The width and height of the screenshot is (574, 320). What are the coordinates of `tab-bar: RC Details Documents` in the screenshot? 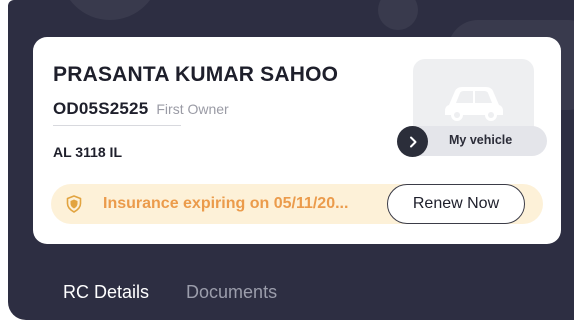 It's located at (188, 292).